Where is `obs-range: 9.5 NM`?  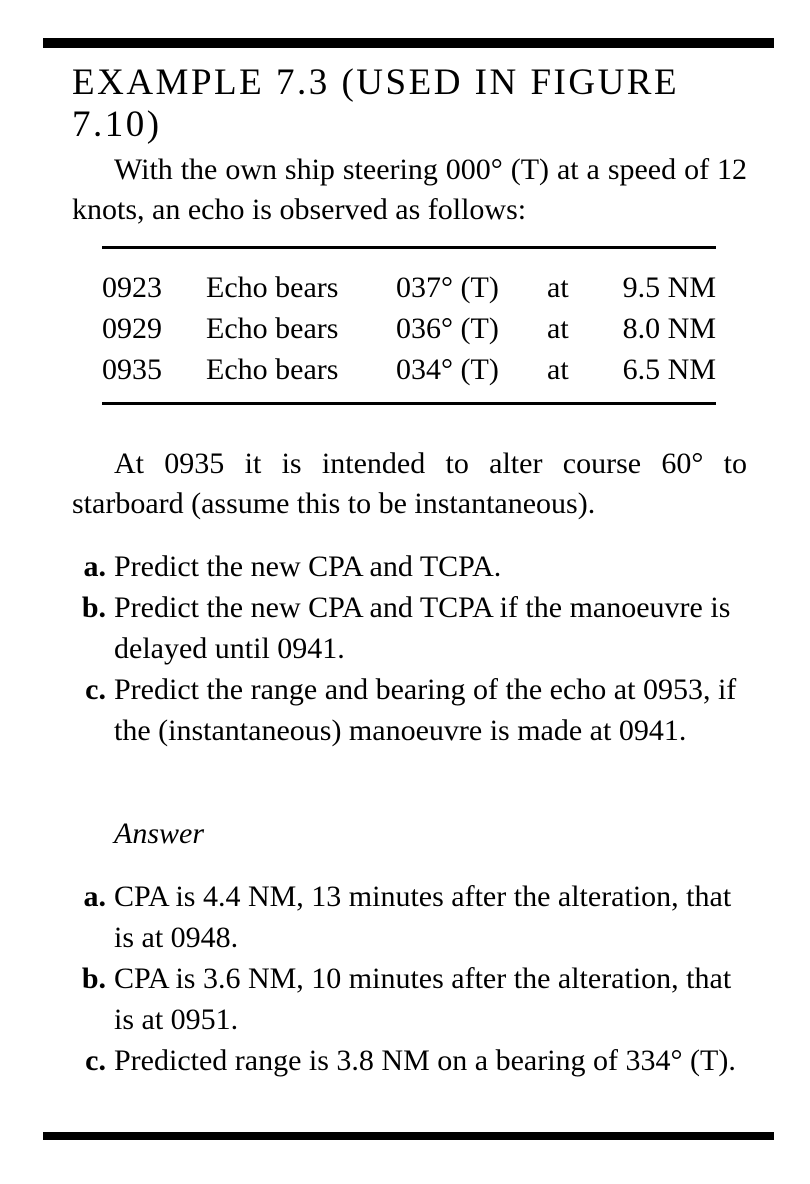 obs-range: 9.5 NM is located at coordinates (669, 287).